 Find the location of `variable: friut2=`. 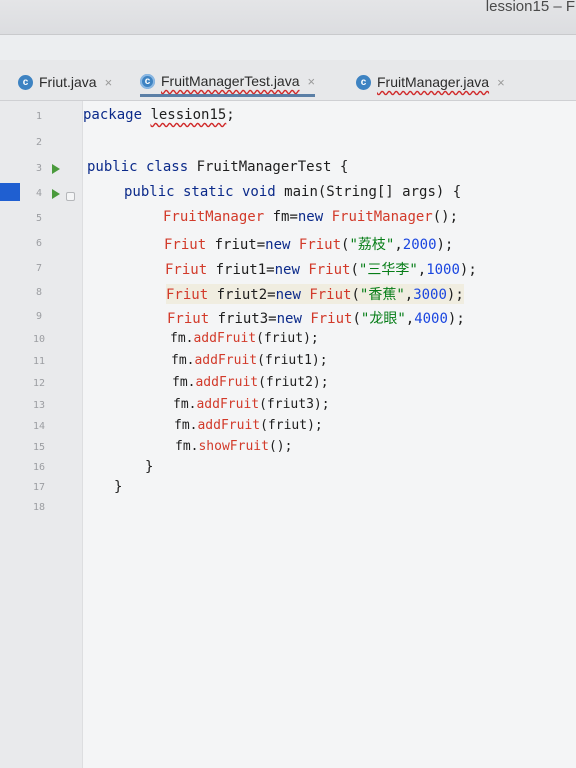

variable: friut2= is located at coordinates (242, 295).